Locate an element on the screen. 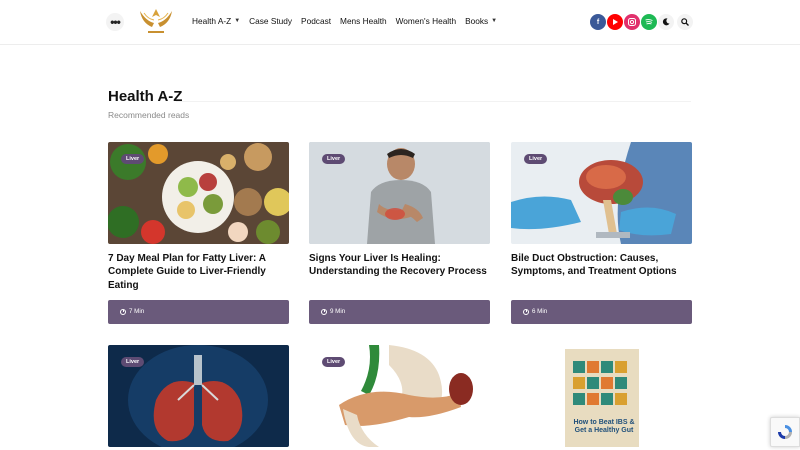  divider is located at coordinates (433, 101).